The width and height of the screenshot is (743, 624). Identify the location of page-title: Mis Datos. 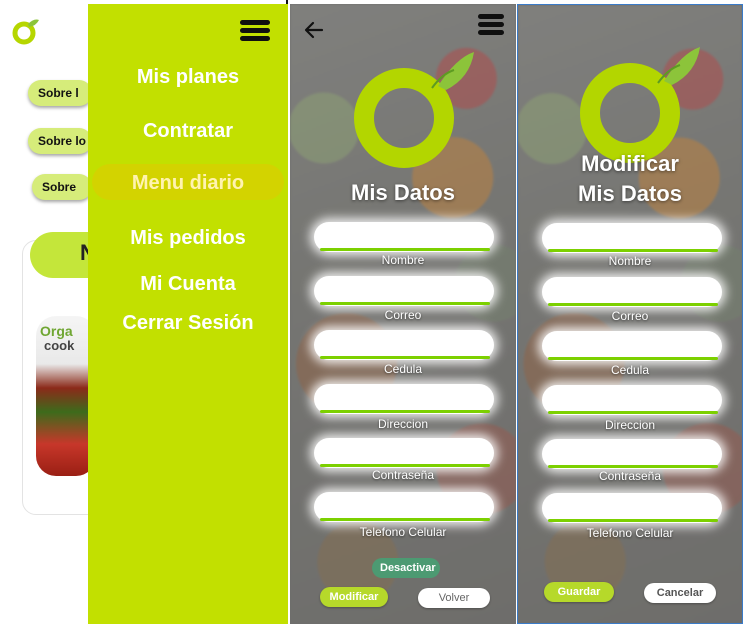
(403, 192).